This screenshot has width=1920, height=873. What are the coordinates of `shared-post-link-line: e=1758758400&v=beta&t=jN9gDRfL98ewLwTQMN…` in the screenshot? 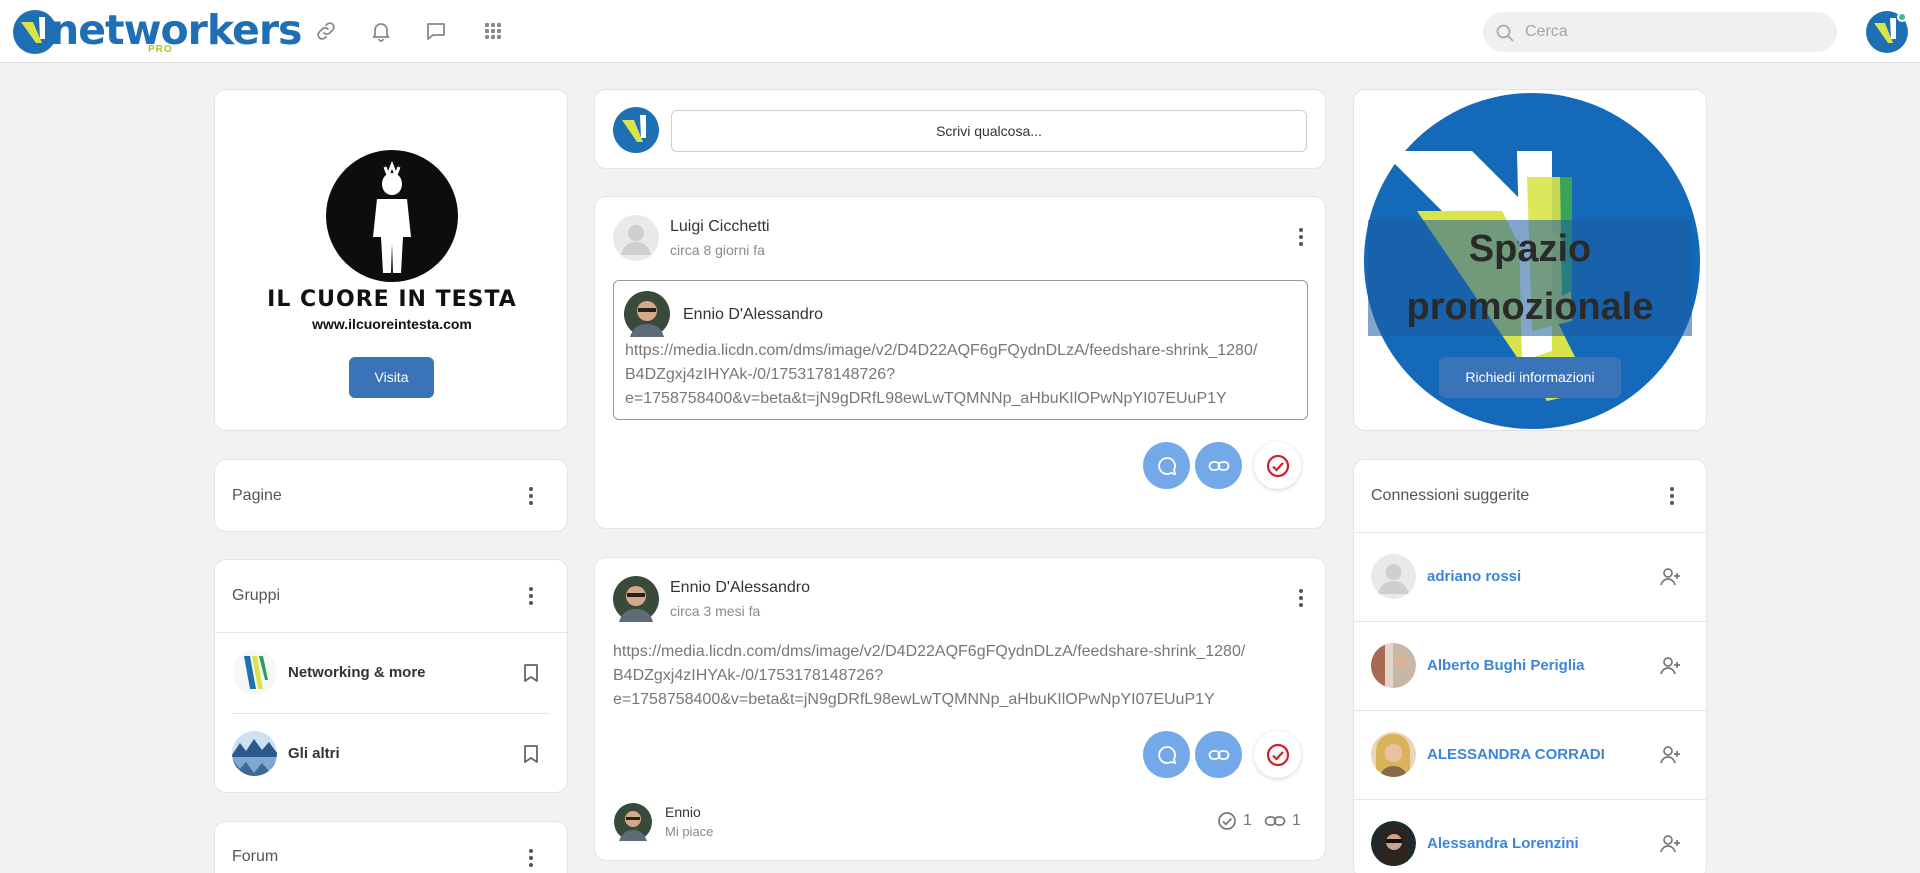 It's located at (926, 399).